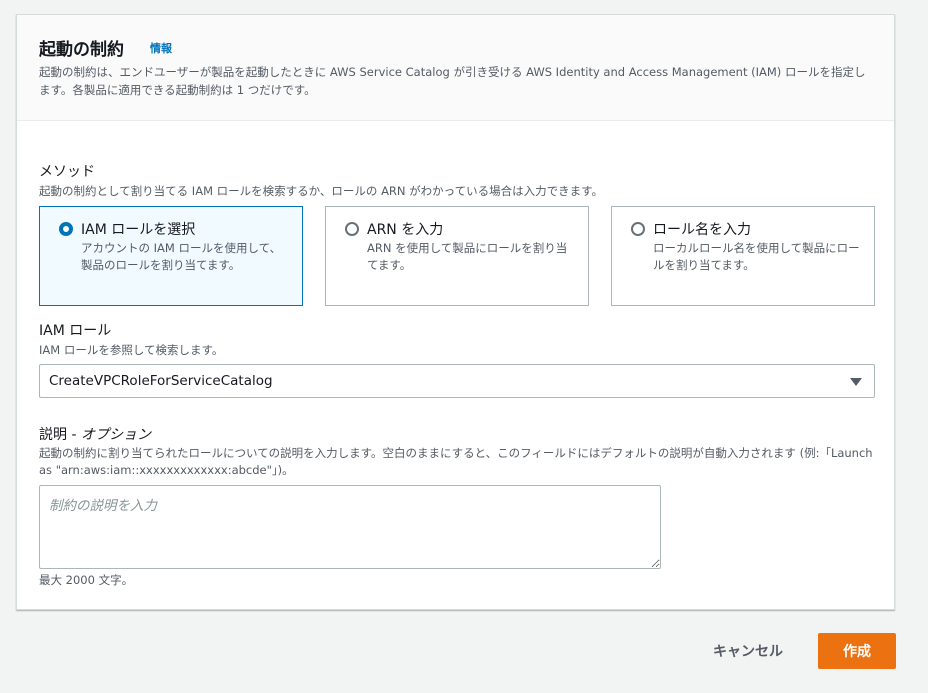 Image resolution: width=928 pixels, height=693 pixels. I want to click on iam-role-label: IAM ロール, so click(75, 331).